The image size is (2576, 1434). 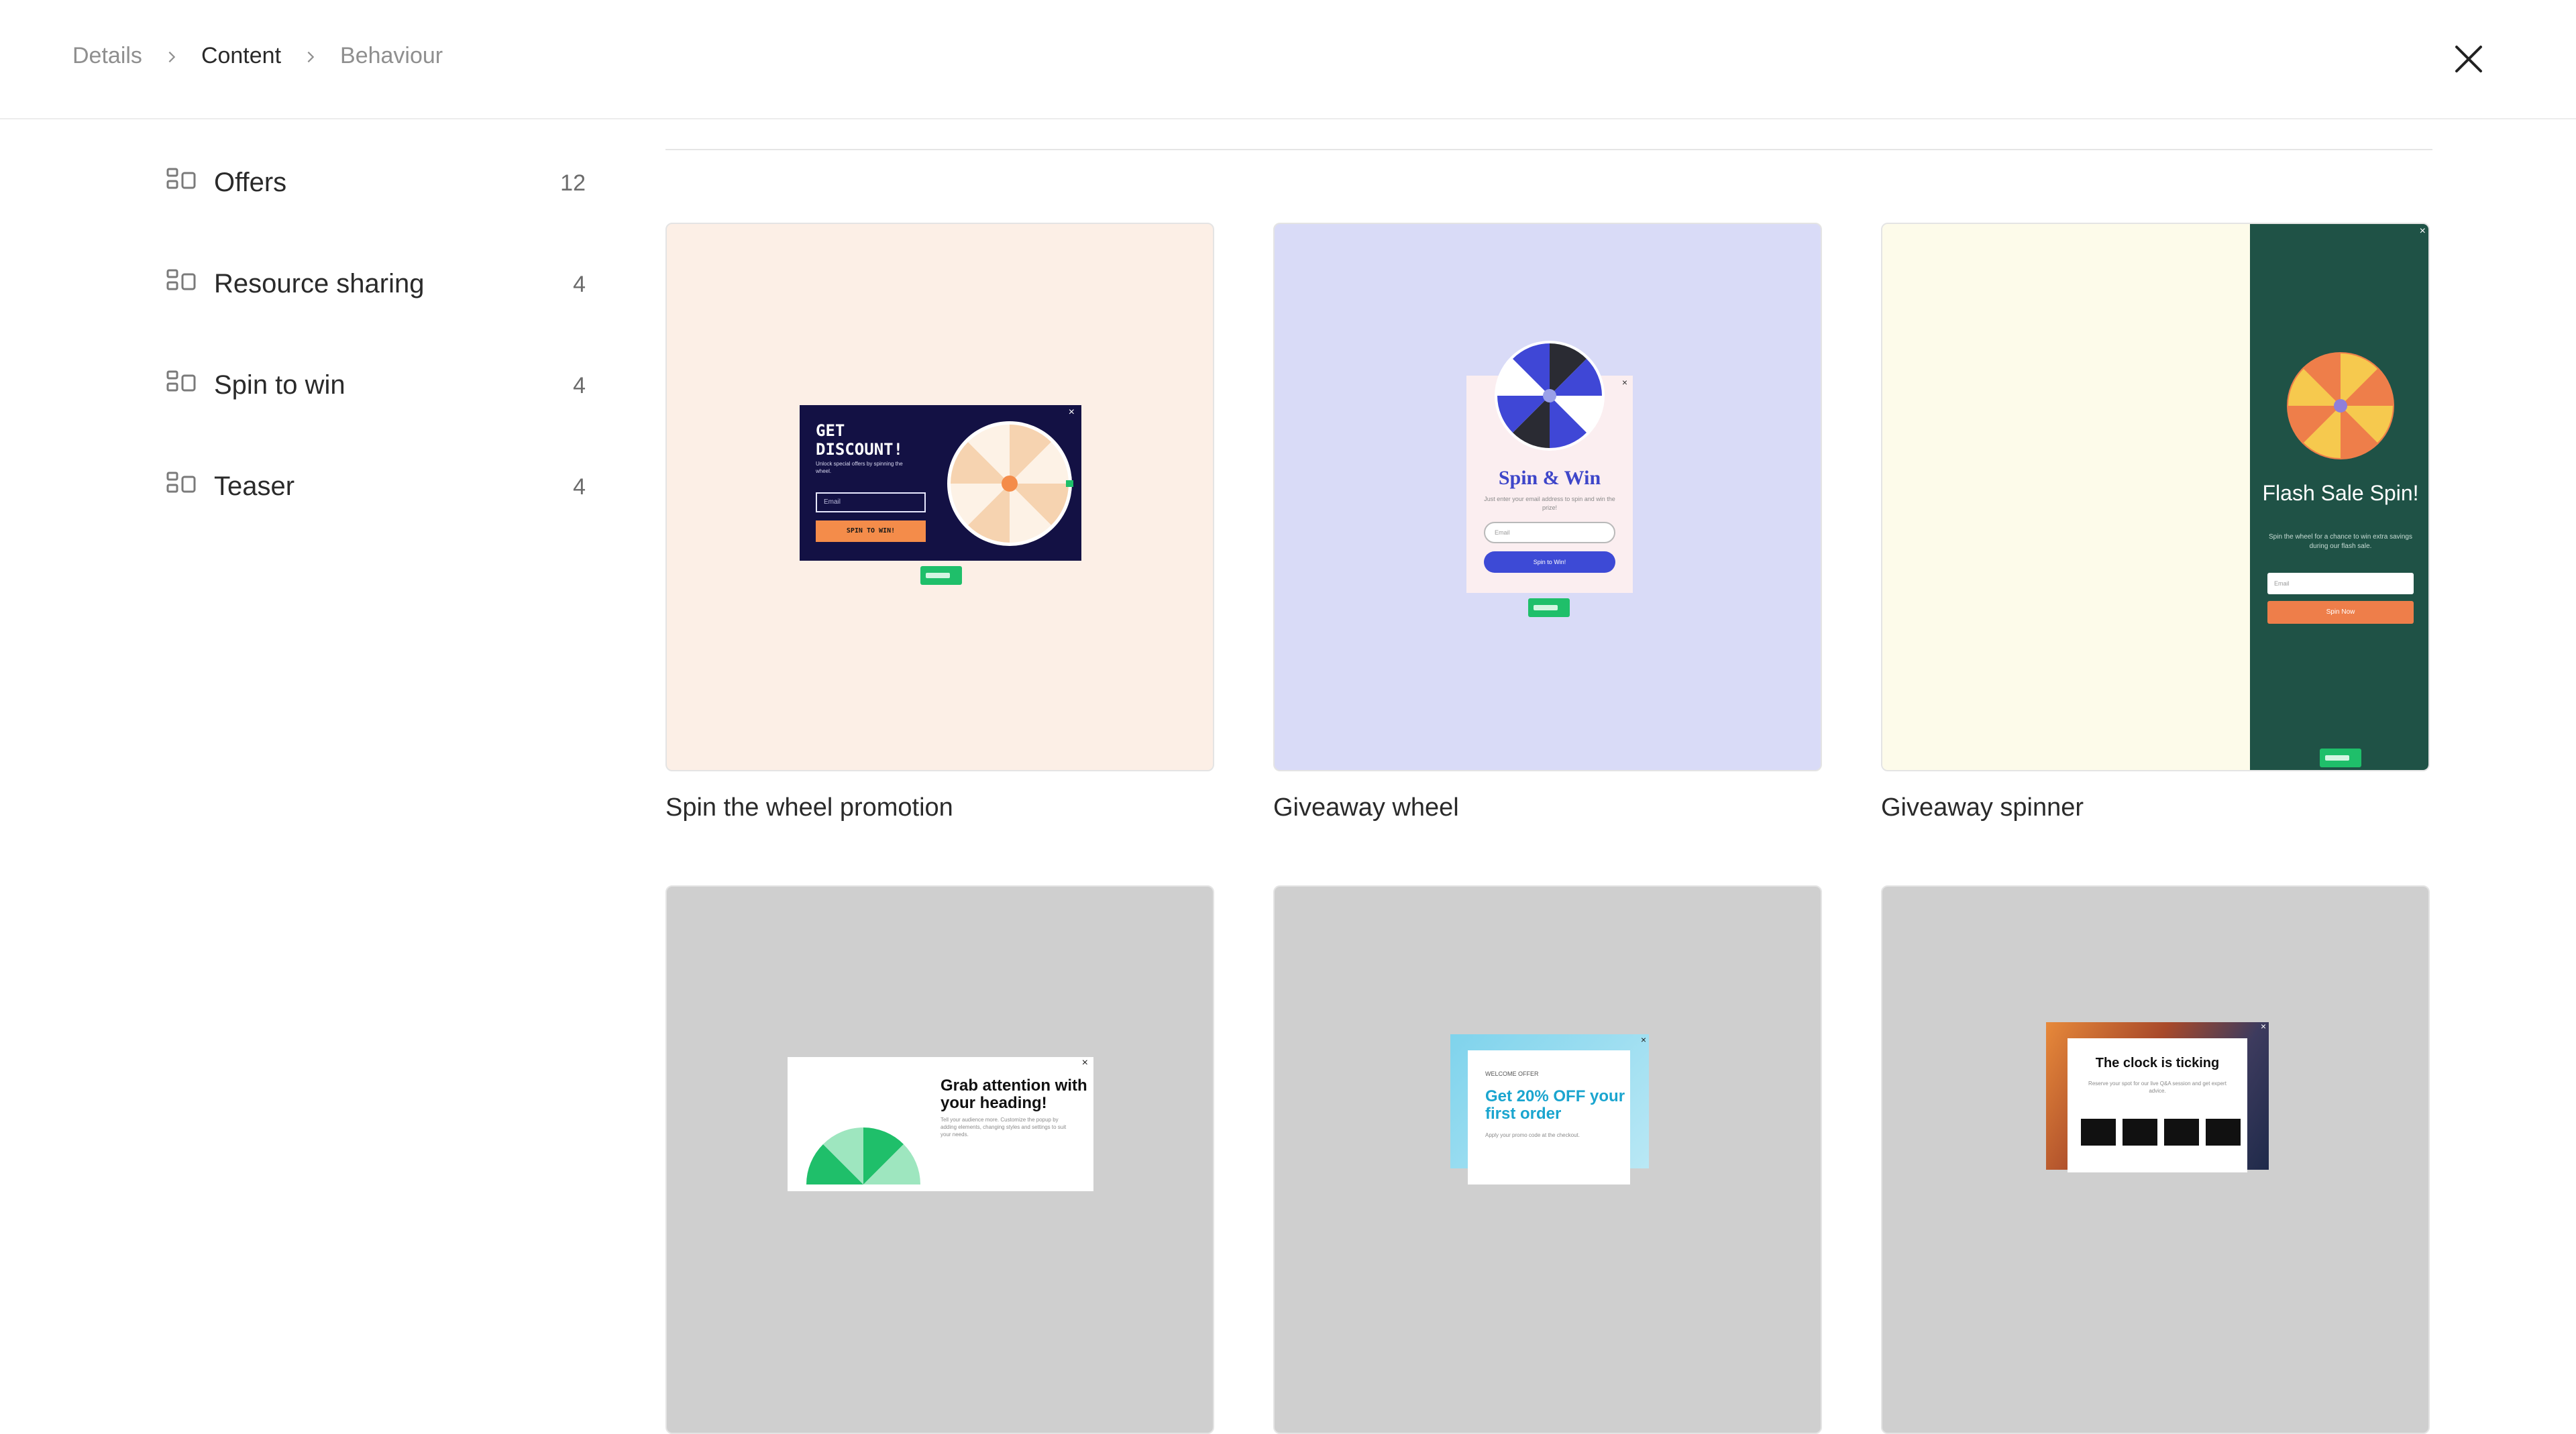 I want to click on top-bar: Details Content Behaviour, so click(x=1288, y=59).